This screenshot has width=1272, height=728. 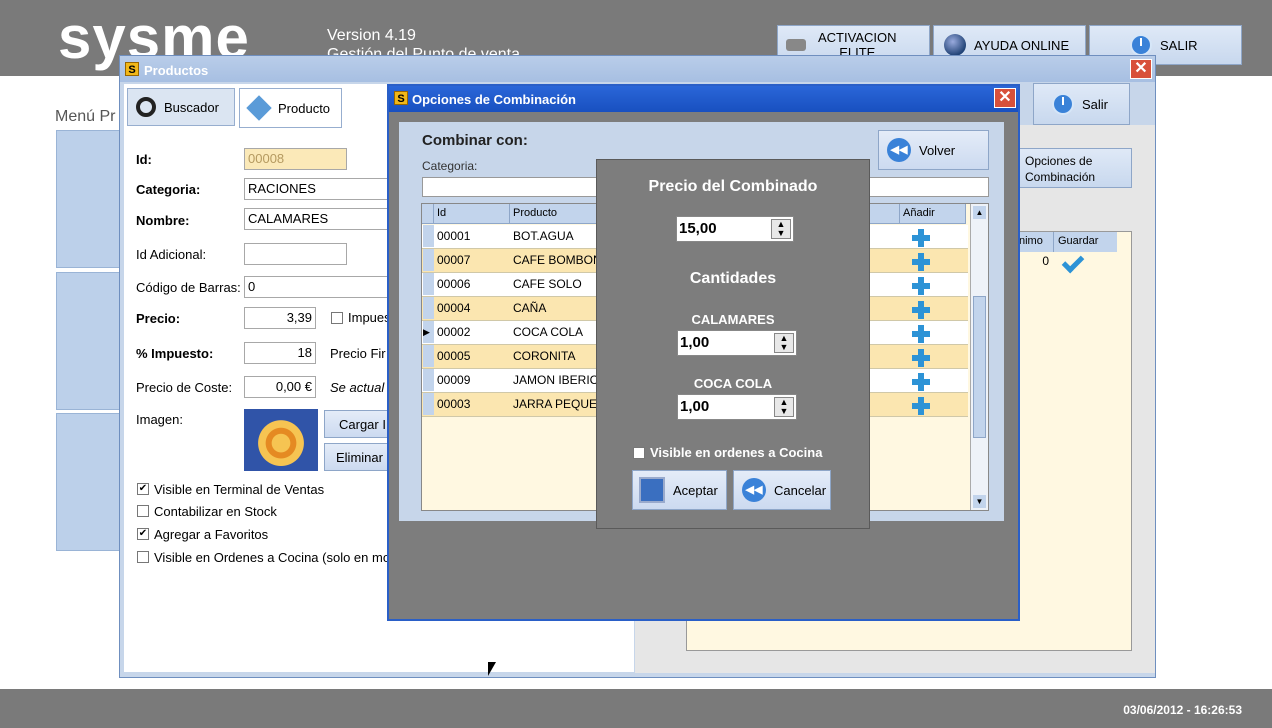 What do you see at coordinates (428, 214) in the screenshot?
I see `grid-header-selector` at bounding box center [428, 214].